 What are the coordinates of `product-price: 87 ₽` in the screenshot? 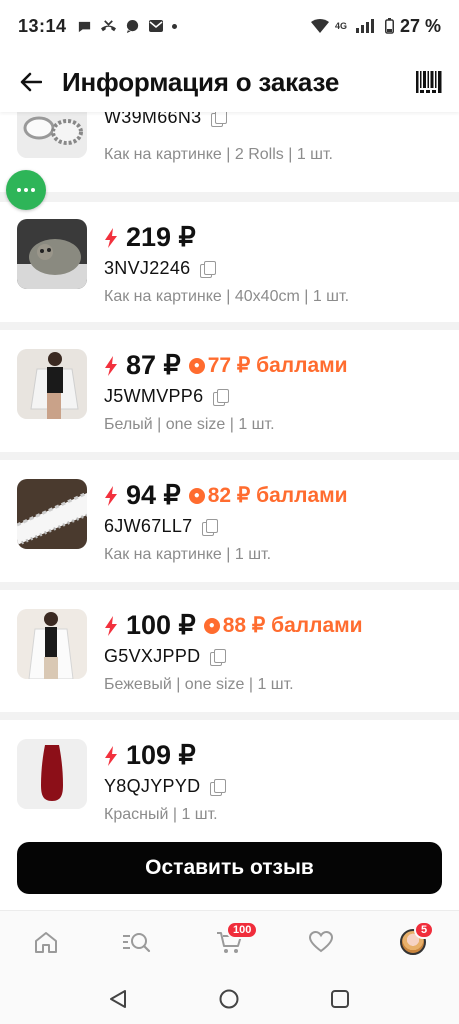 It's located at (153, 365).